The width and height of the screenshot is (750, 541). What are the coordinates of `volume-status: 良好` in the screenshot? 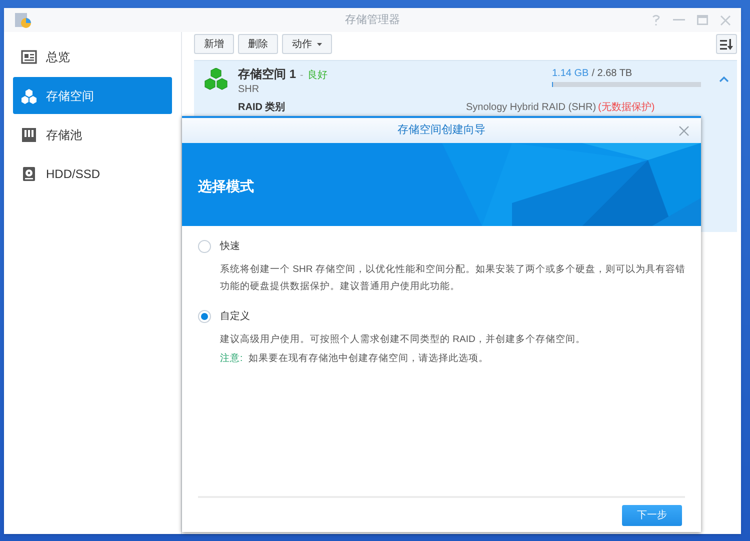 It's located at (317, 75).